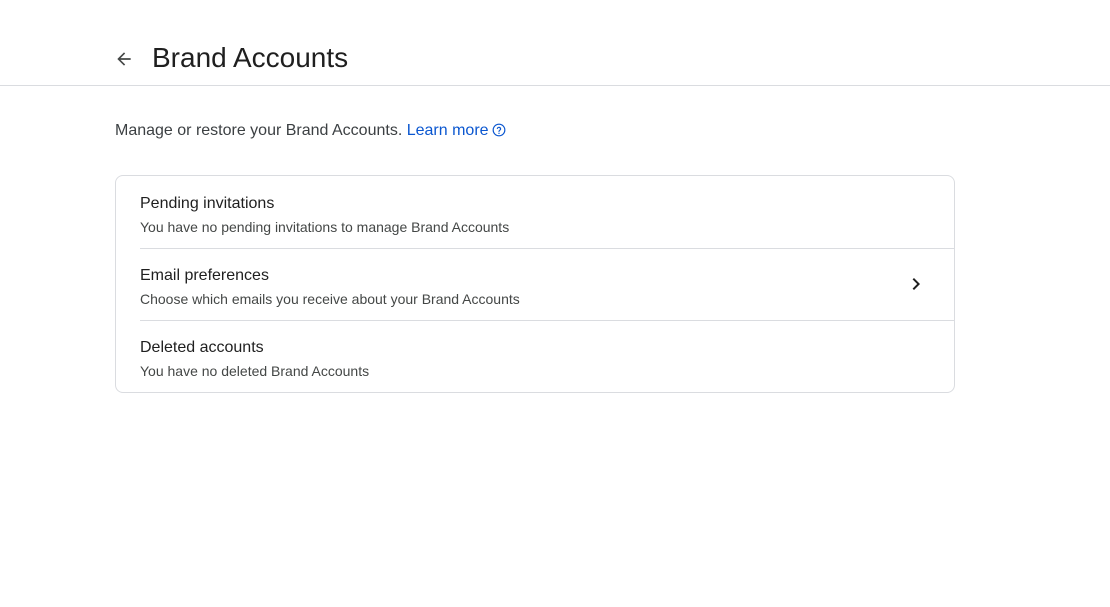 The width and height of the screenshot is (1110, 607). I want to click on arrow-back-icon, so click(124, 59).